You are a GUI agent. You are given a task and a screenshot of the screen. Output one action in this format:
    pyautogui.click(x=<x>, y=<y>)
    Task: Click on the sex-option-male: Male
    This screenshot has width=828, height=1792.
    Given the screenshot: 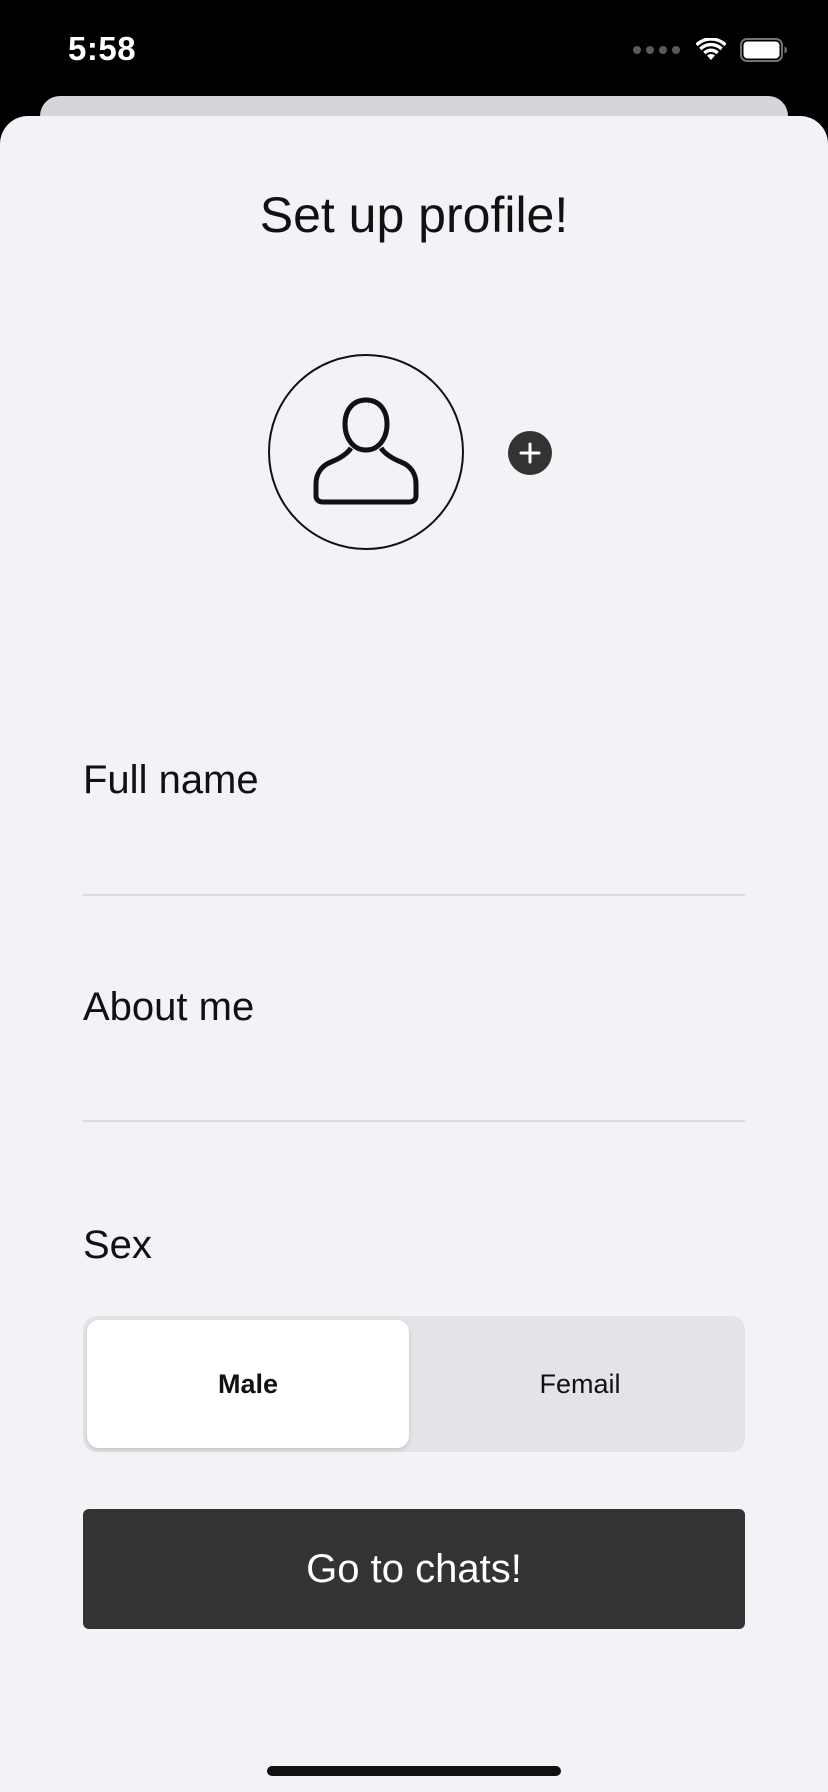 What is the action you would take?
    pyautogui.click(x=248, y=1384)
    